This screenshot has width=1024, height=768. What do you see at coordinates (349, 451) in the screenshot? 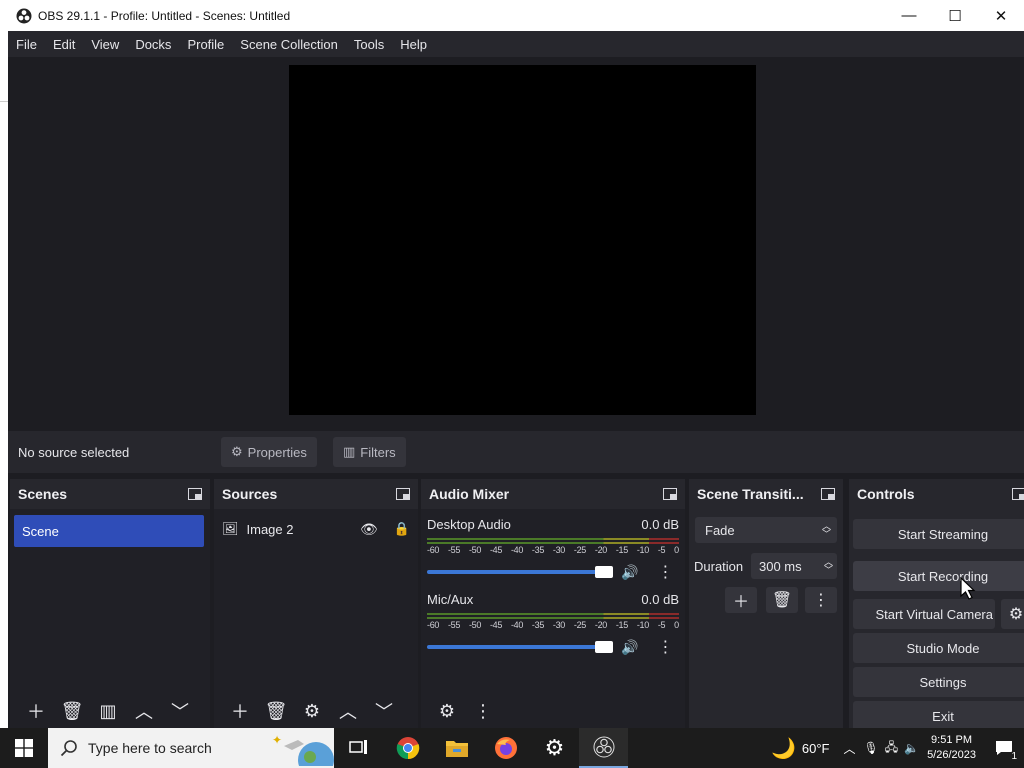
I see `filter-icon: ▥` at bounding box center [349, 451].